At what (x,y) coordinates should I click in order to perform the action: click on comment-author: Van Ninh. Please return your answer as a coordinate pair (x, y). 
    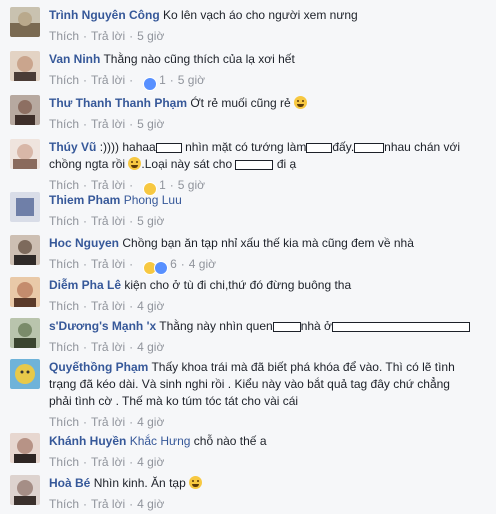
    Looking at the image, I should click on (74, 59).